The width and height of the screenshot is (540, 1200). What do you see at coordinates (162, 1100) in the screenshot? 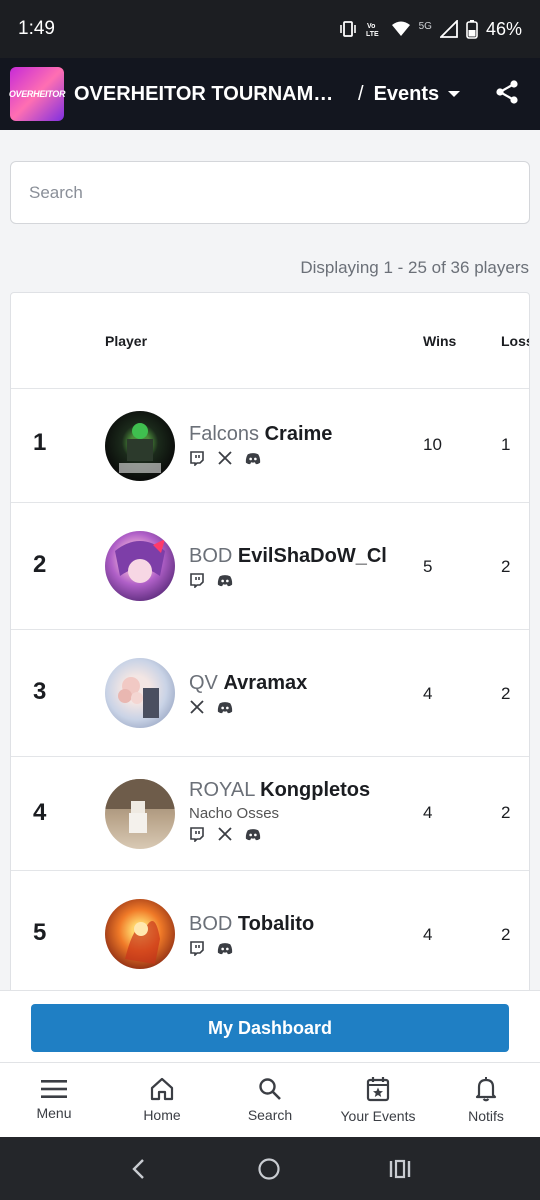
I see `tab-home: Home` at bounding box center [162, 1100].